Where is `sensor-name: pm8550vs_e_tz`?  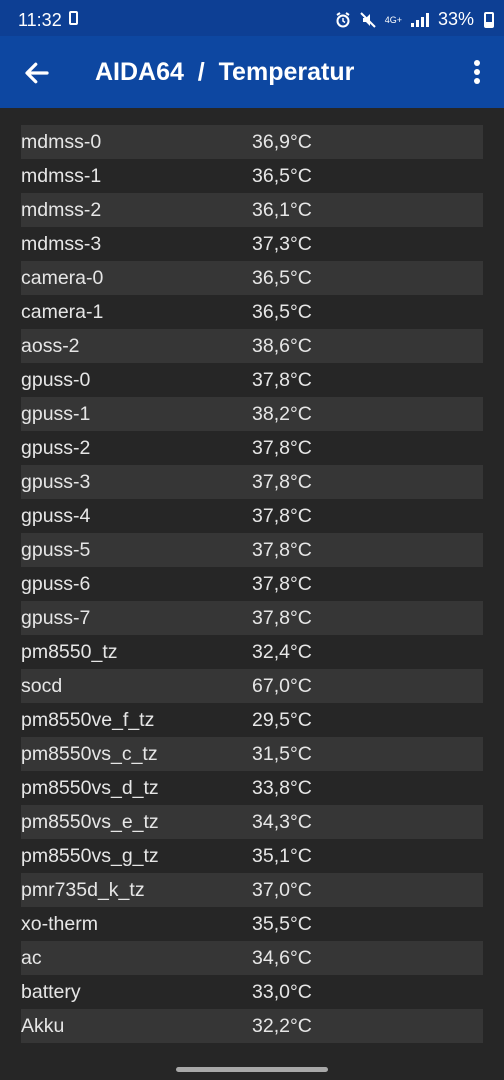 sensor-name: pm8550vs_e_tz is located at coordinates (90, 821).